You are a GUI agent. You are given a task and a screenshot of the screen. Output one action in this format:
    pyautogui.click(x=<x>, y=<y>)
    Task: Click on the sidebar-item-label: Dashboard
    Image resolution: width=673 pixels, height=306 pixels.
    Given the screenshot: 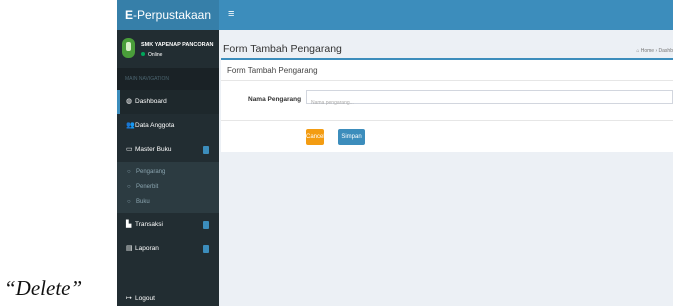 What is the action you would take?
    pyautogui.click(x=151, y=101)
    